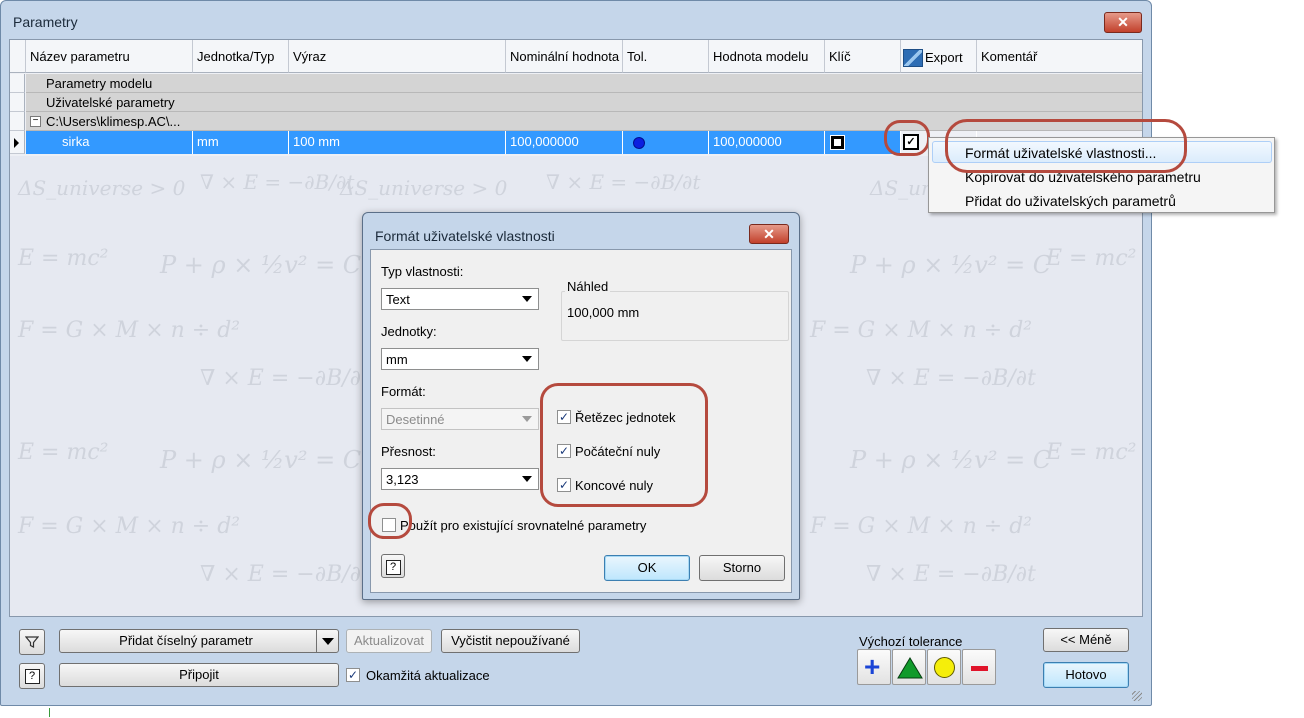 The image size is (1304, 718). I want to click on highlight-ring-export, so click(907, 138).